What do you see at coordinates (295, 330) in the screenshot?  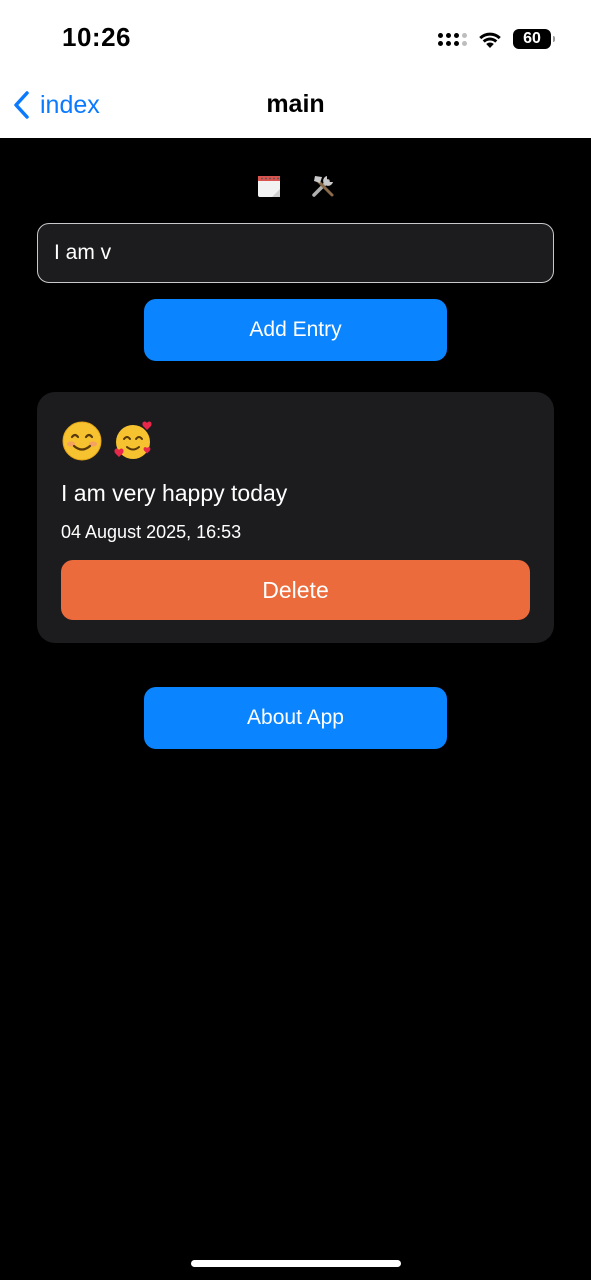 I see `add-entry-button: Add Entry` at bounding box center [295, 330].